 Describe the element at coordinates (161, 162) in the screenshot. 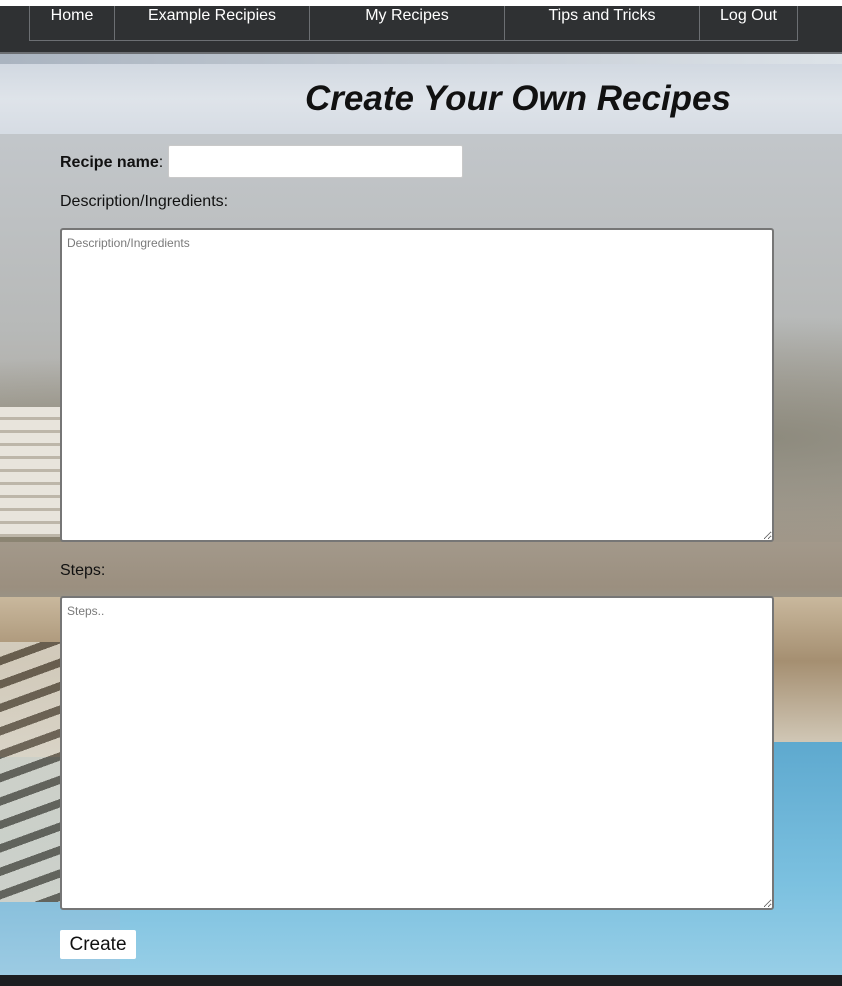

I see `recipe-name-label-colon: :` at that location.